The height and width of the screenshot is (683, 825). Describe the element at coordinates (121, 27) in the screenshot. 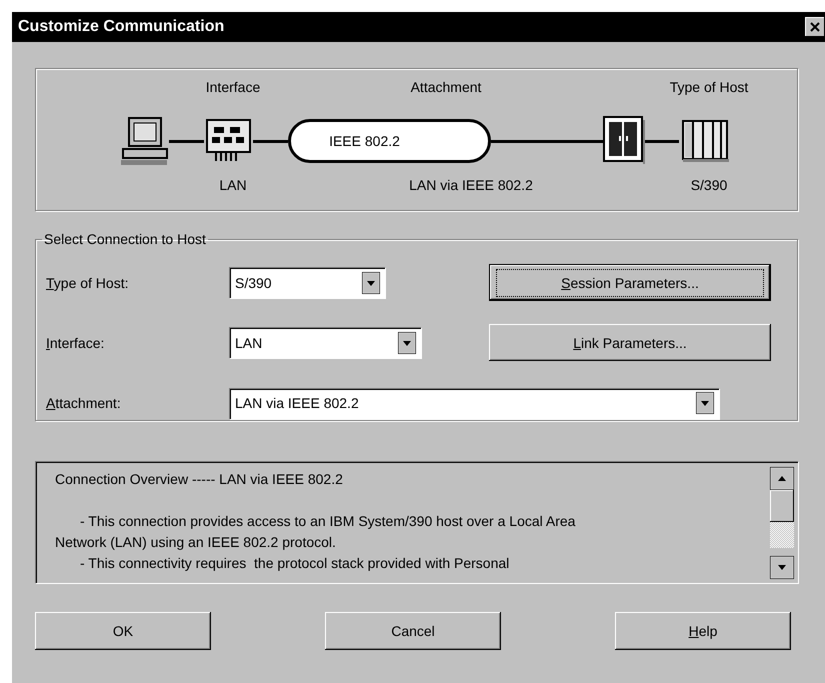

I see `window-title: Customize Communication` at that location.